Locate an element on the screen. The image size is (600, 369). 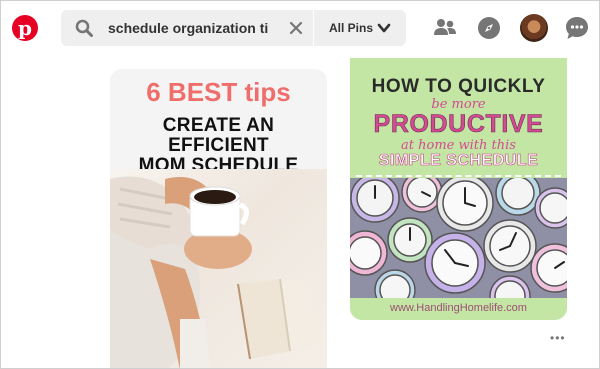
search-icon is located at coordinates (84, 28).